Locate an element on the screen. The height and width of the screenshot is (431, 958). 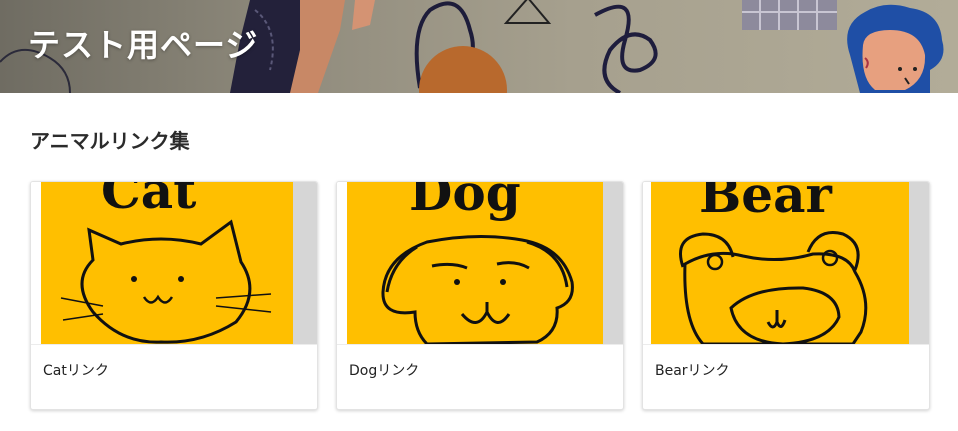
bear-illustration: Bear is located at coordinates (790, 263).